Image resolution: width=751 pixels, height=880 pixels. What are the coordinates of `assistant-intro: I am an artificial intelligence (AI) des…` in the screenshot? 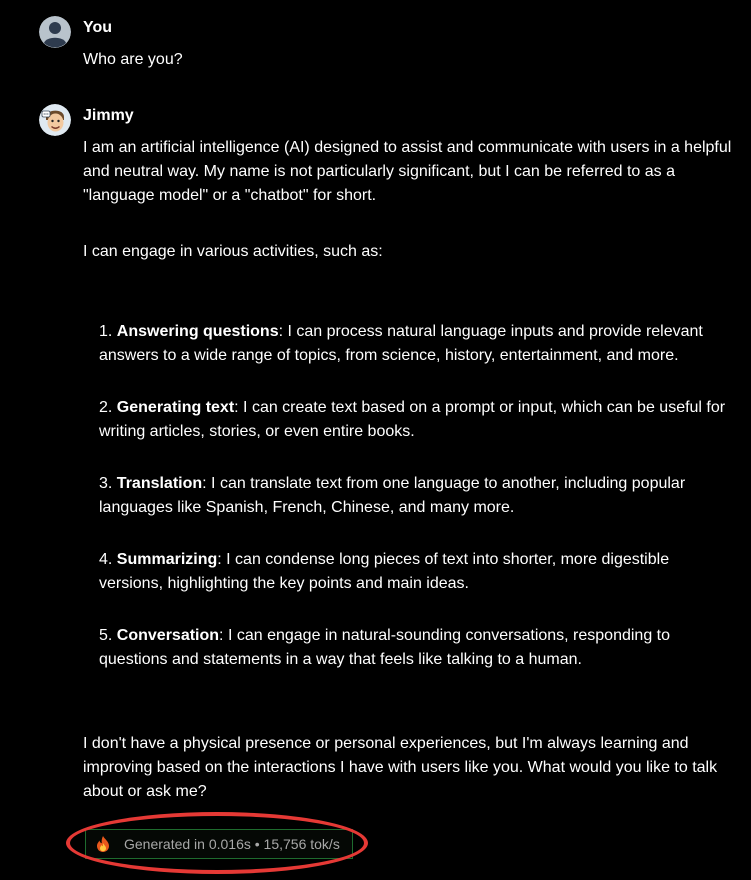 It's located at (408, 172).